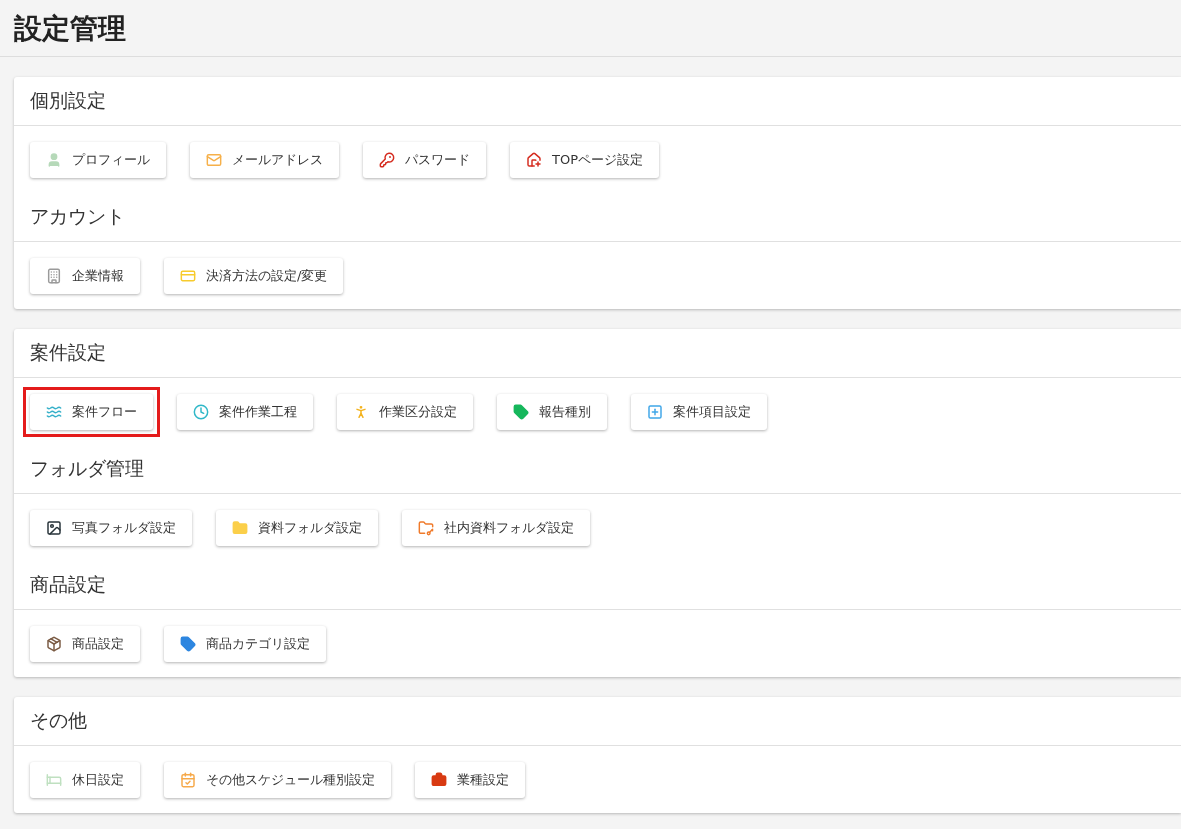 The image size is (1181, 829). I want to click on tag-icon, so click(521, 412).